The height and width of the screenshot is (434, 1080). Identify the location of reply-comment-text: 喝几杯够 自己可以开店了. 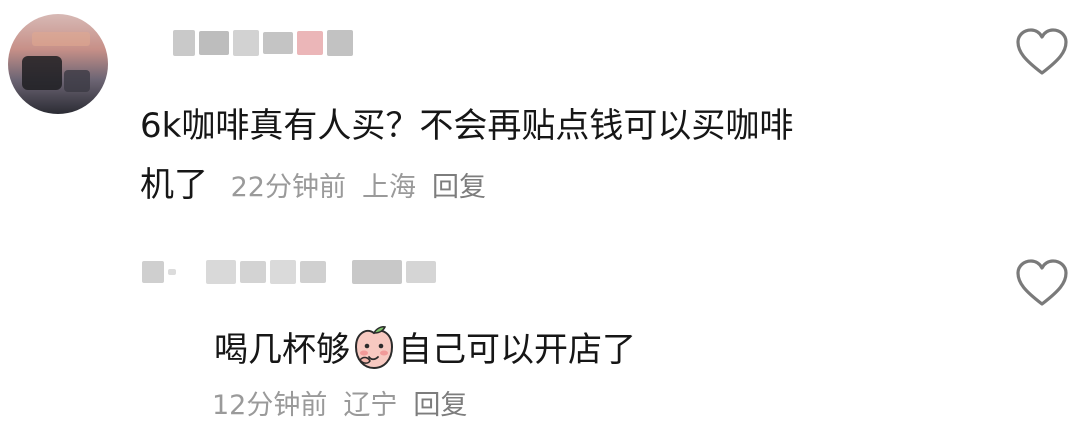
(425, 350).